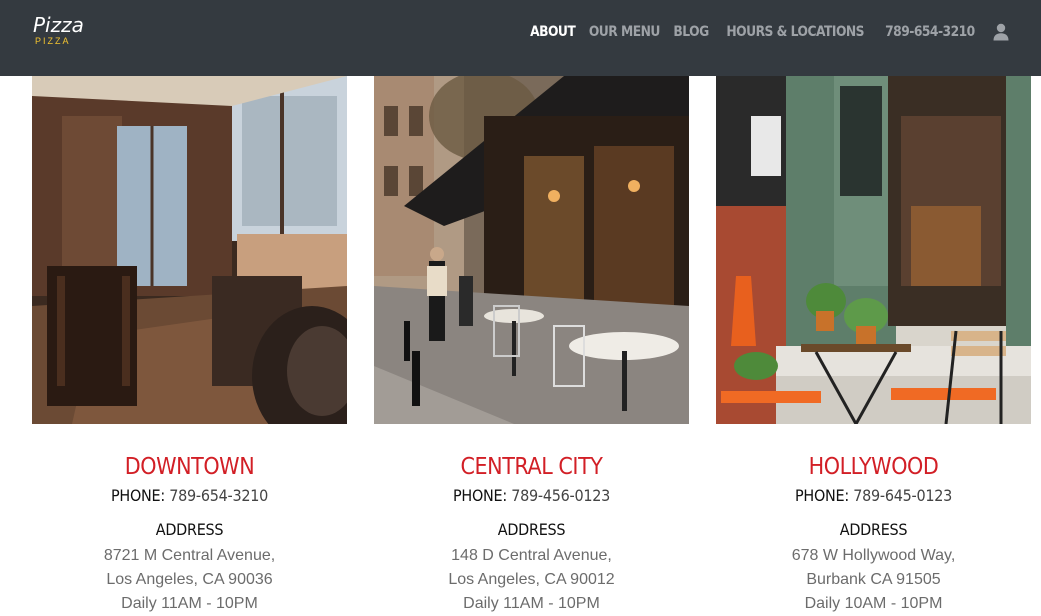  Describe the element at coordinates (531, 579) in the screenshot. I see `address-line-2: Los Angeles, CA 90012` at that location.